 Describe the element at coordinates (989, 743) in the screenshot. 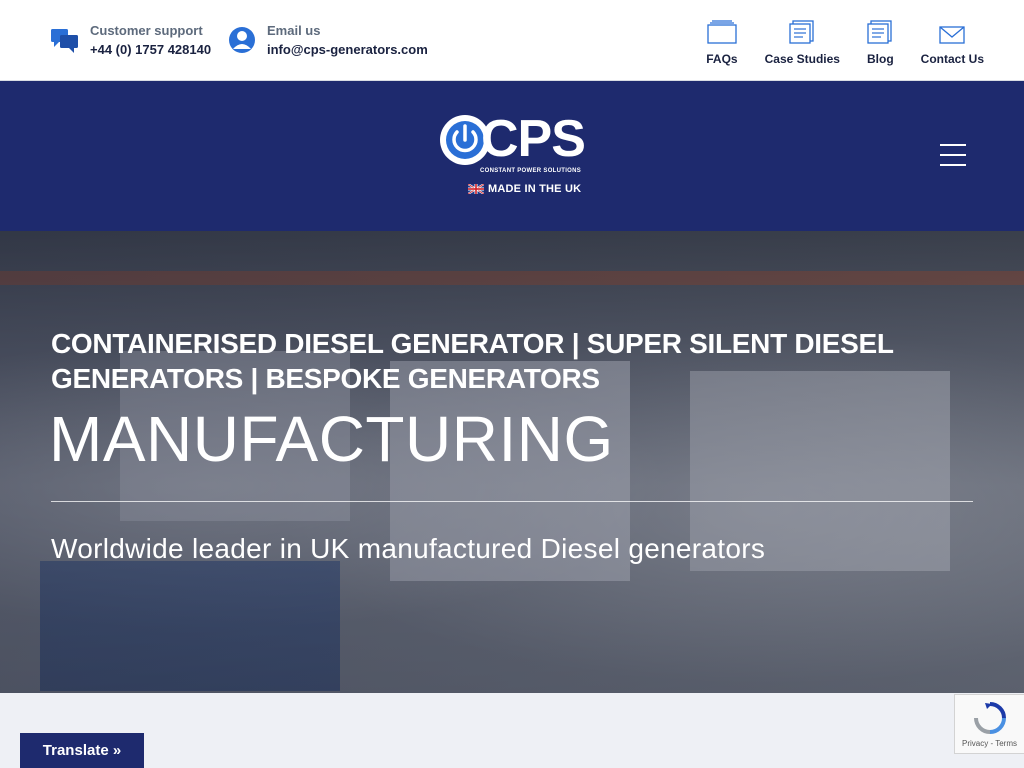

I see `recaptcha-text: Privacy - Terms` at that location.